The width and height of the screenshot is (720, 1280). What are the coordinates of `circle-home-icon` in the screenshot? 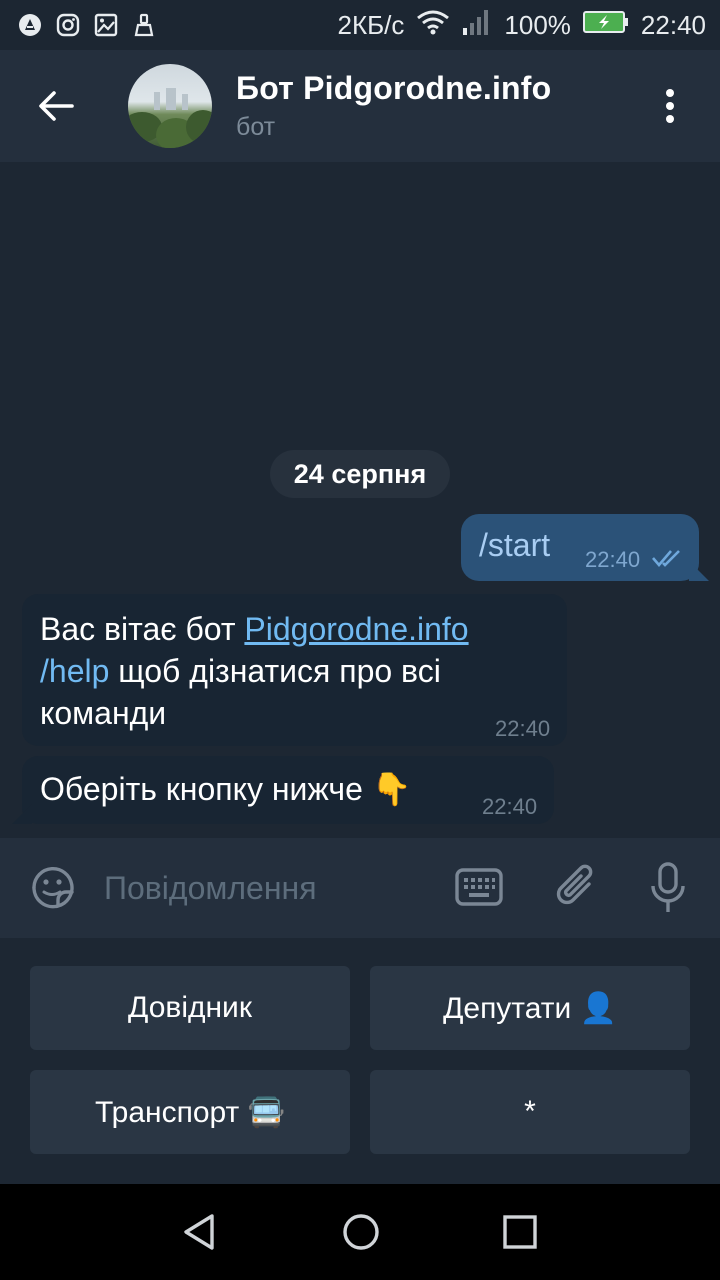 It's located at (361, 1232).